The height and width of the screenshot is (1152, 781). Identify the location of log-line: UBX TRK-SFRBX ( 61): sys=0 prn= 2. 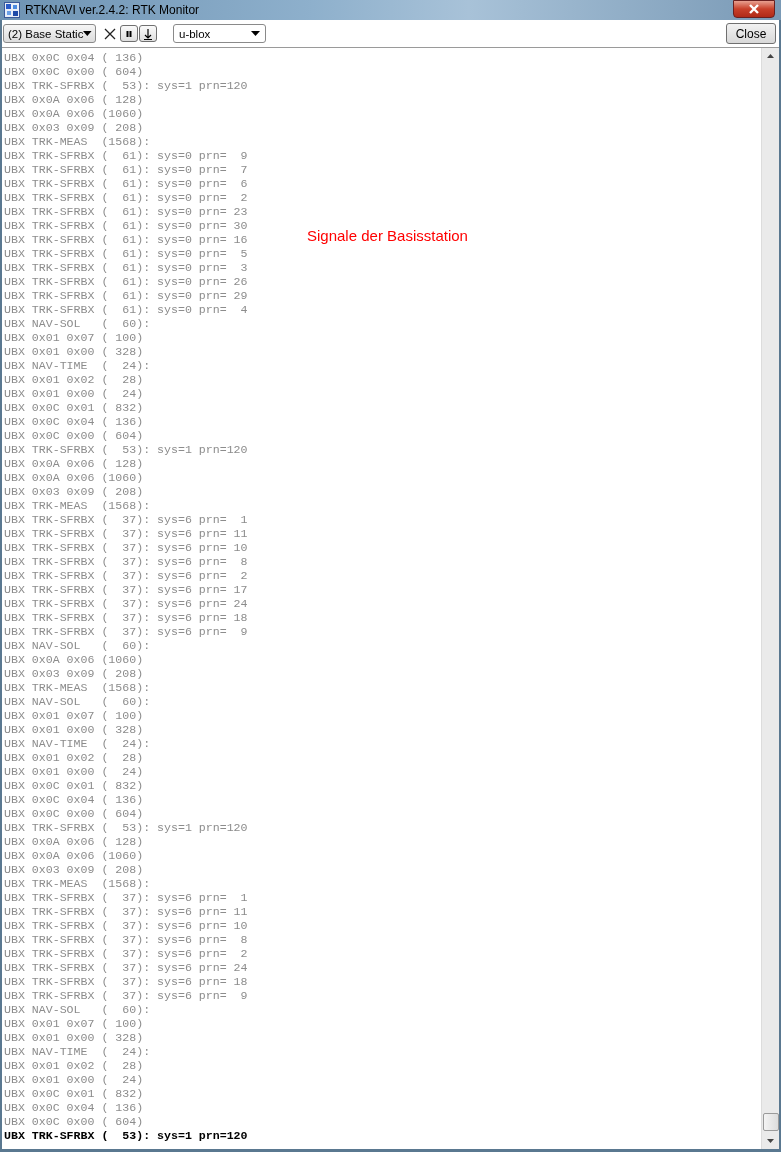
(126, 198).